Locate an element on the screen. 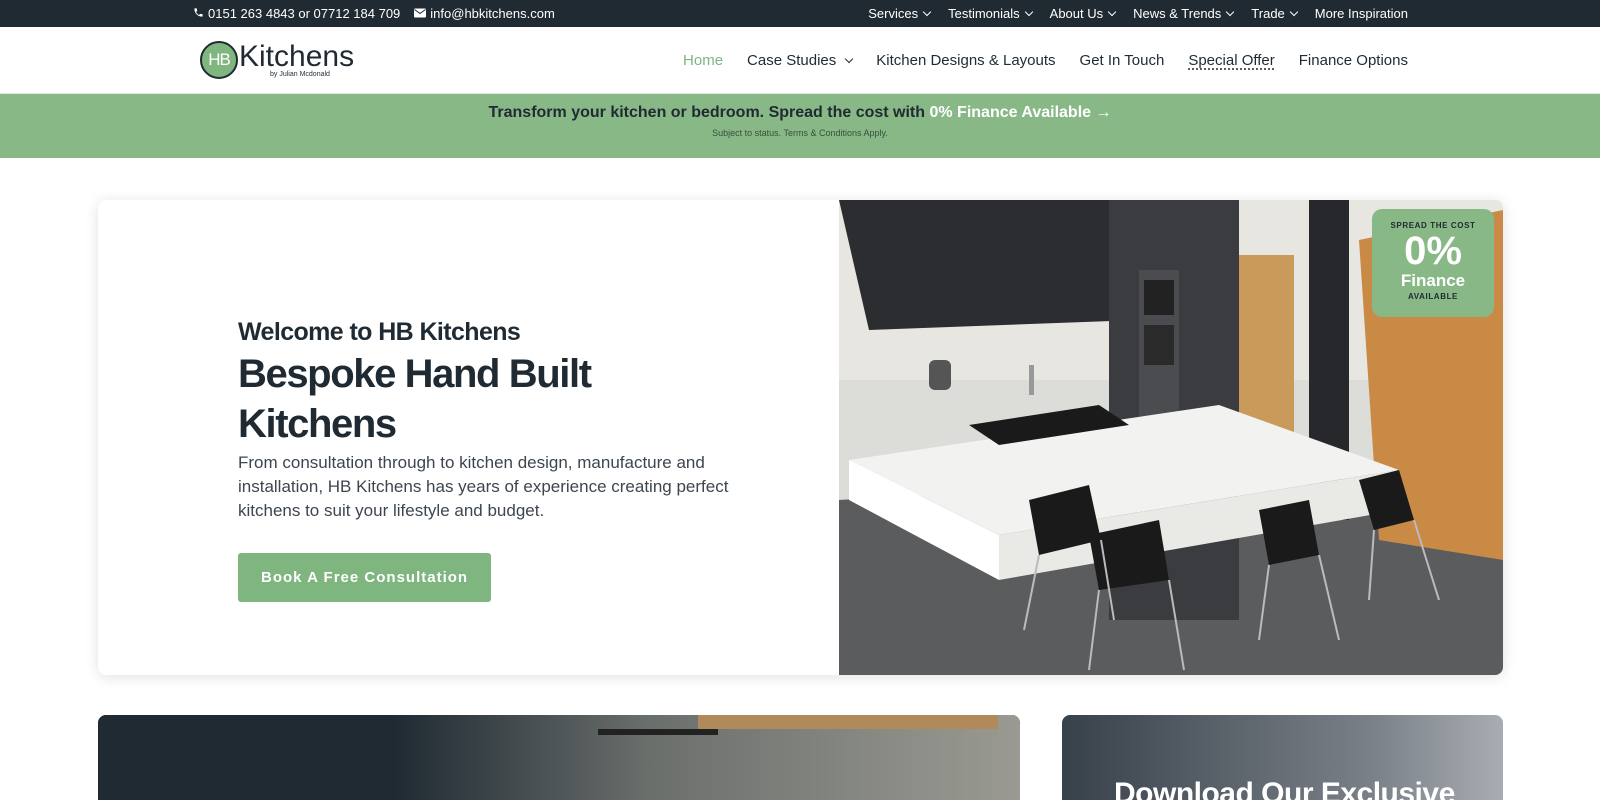 The image size is (1600, 800). nav-home-label: Home is located at coordinates (703, 60).